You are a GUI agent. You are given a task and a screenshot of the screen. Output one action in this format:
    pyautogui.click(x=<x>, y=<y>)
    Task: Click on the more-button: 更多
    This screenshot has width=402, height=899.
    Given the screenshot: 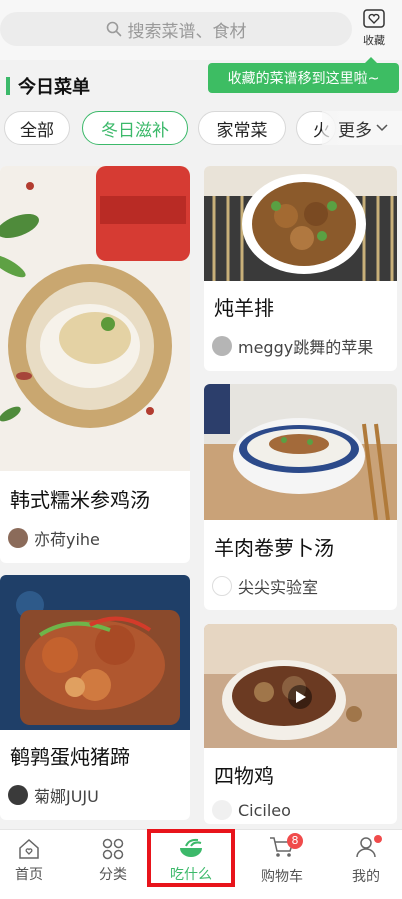 What is the action you would take?
    pyautogui.click(x=362, y=128)
    